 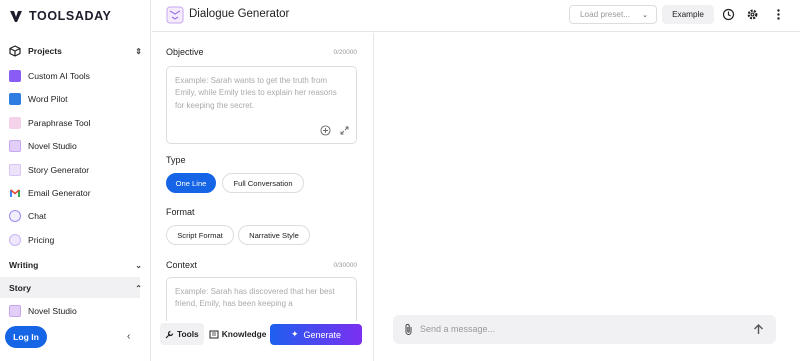 What do you see at coordinates (185, 52) in the screenshot?
I see `objective-label: Objective` at bounding box center [185, 52].